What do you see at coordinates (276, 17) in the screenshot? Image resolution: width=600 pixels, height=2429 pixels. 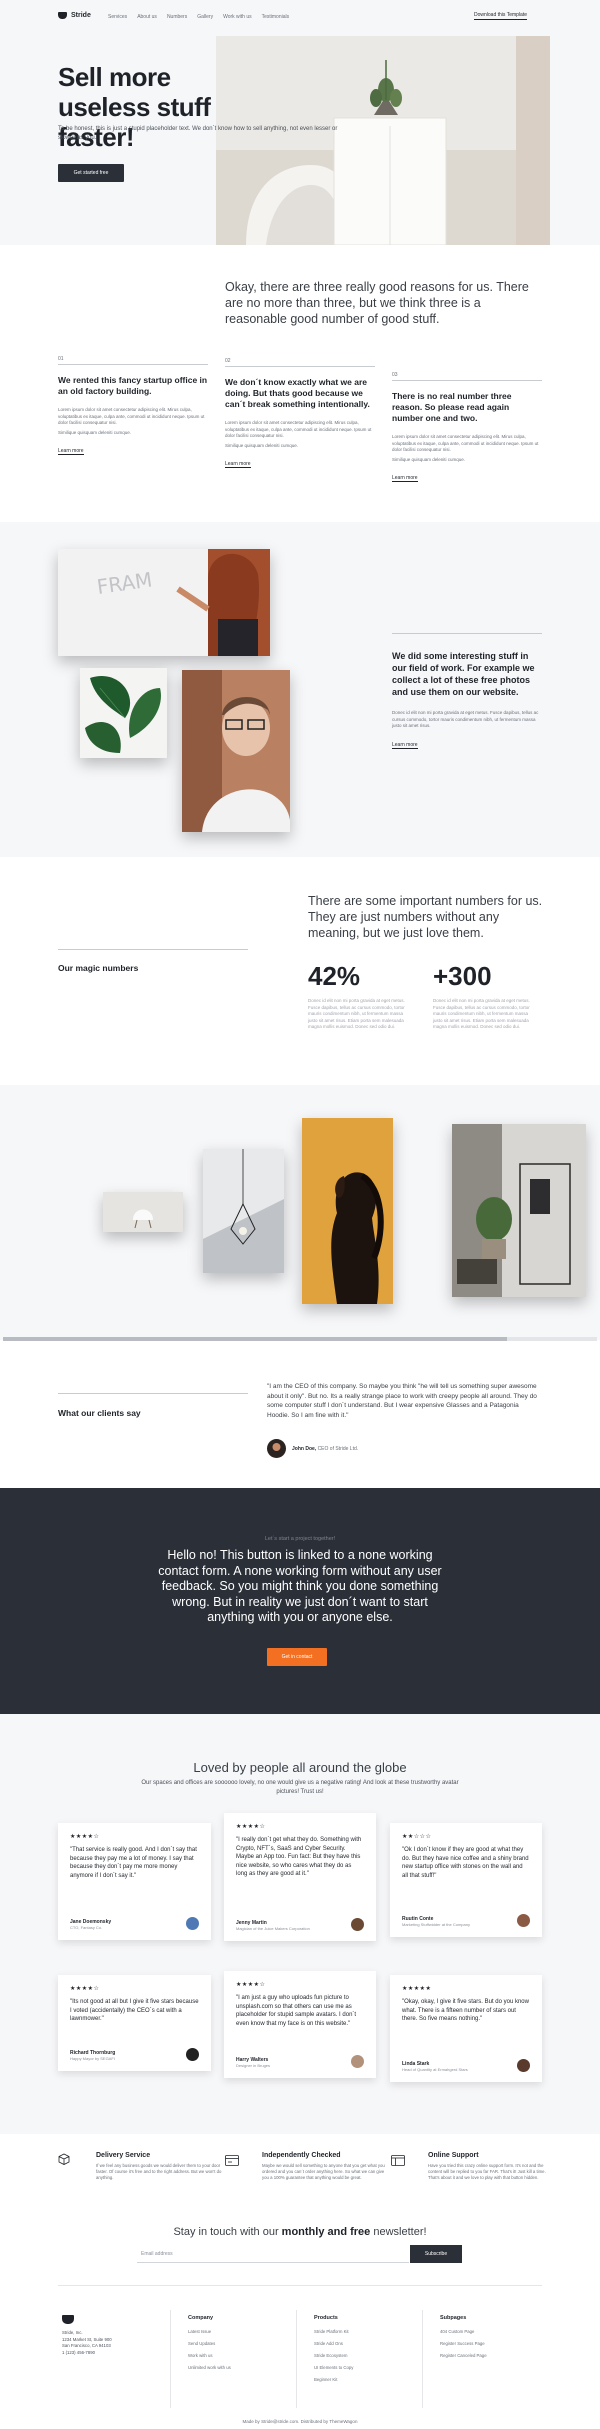 I see `nav-link-testimonials: Testimonials` at bounding box center [276, 17].